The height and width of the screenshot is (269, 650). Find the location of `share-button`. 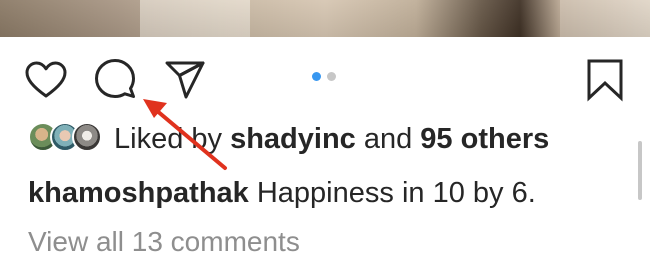

share-button is located at coordinates (185, 80).